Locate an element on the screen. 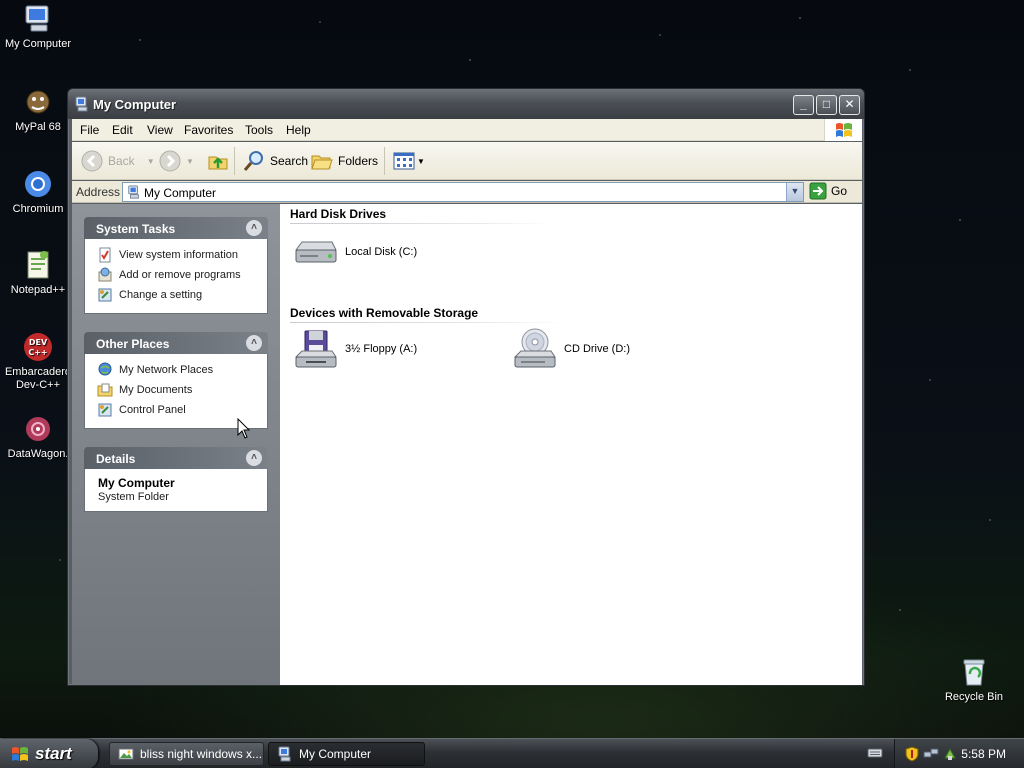 This screenshot has width=1024, height=768. keyboard-language-icon is located at coordinates (875, 753).